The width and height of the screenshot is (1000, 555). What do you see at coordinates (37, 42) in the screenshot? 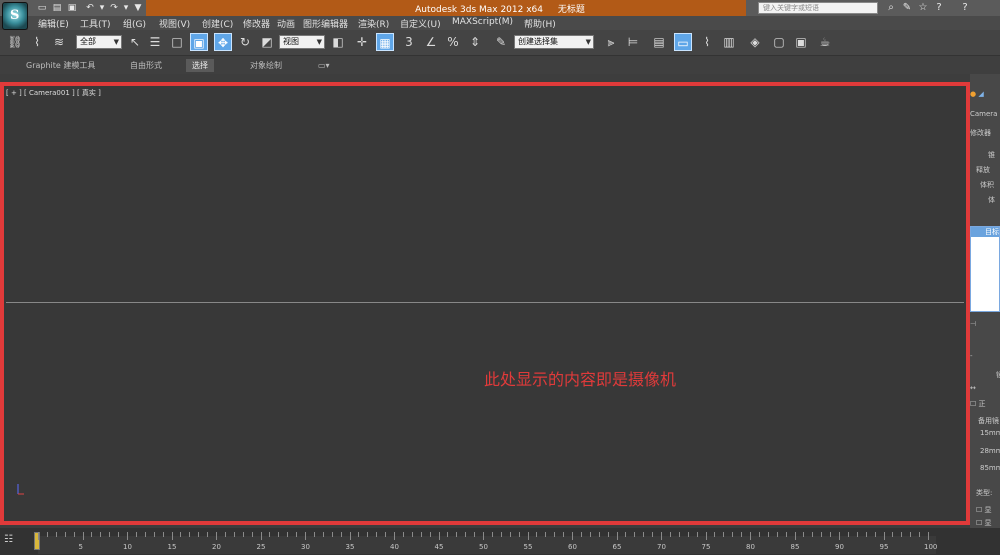
I see `unlink-icon: ⌇` at bounding box center [37, 42].